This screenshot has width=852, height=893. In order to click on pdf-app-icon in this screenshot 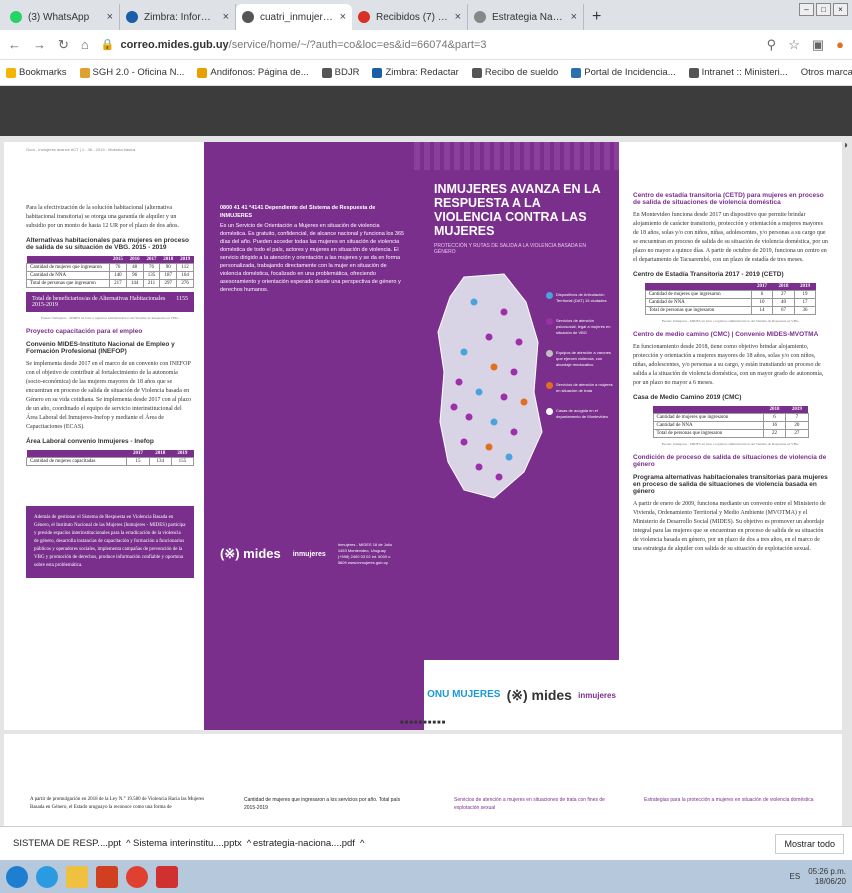, I will do `click(167, 876)`.